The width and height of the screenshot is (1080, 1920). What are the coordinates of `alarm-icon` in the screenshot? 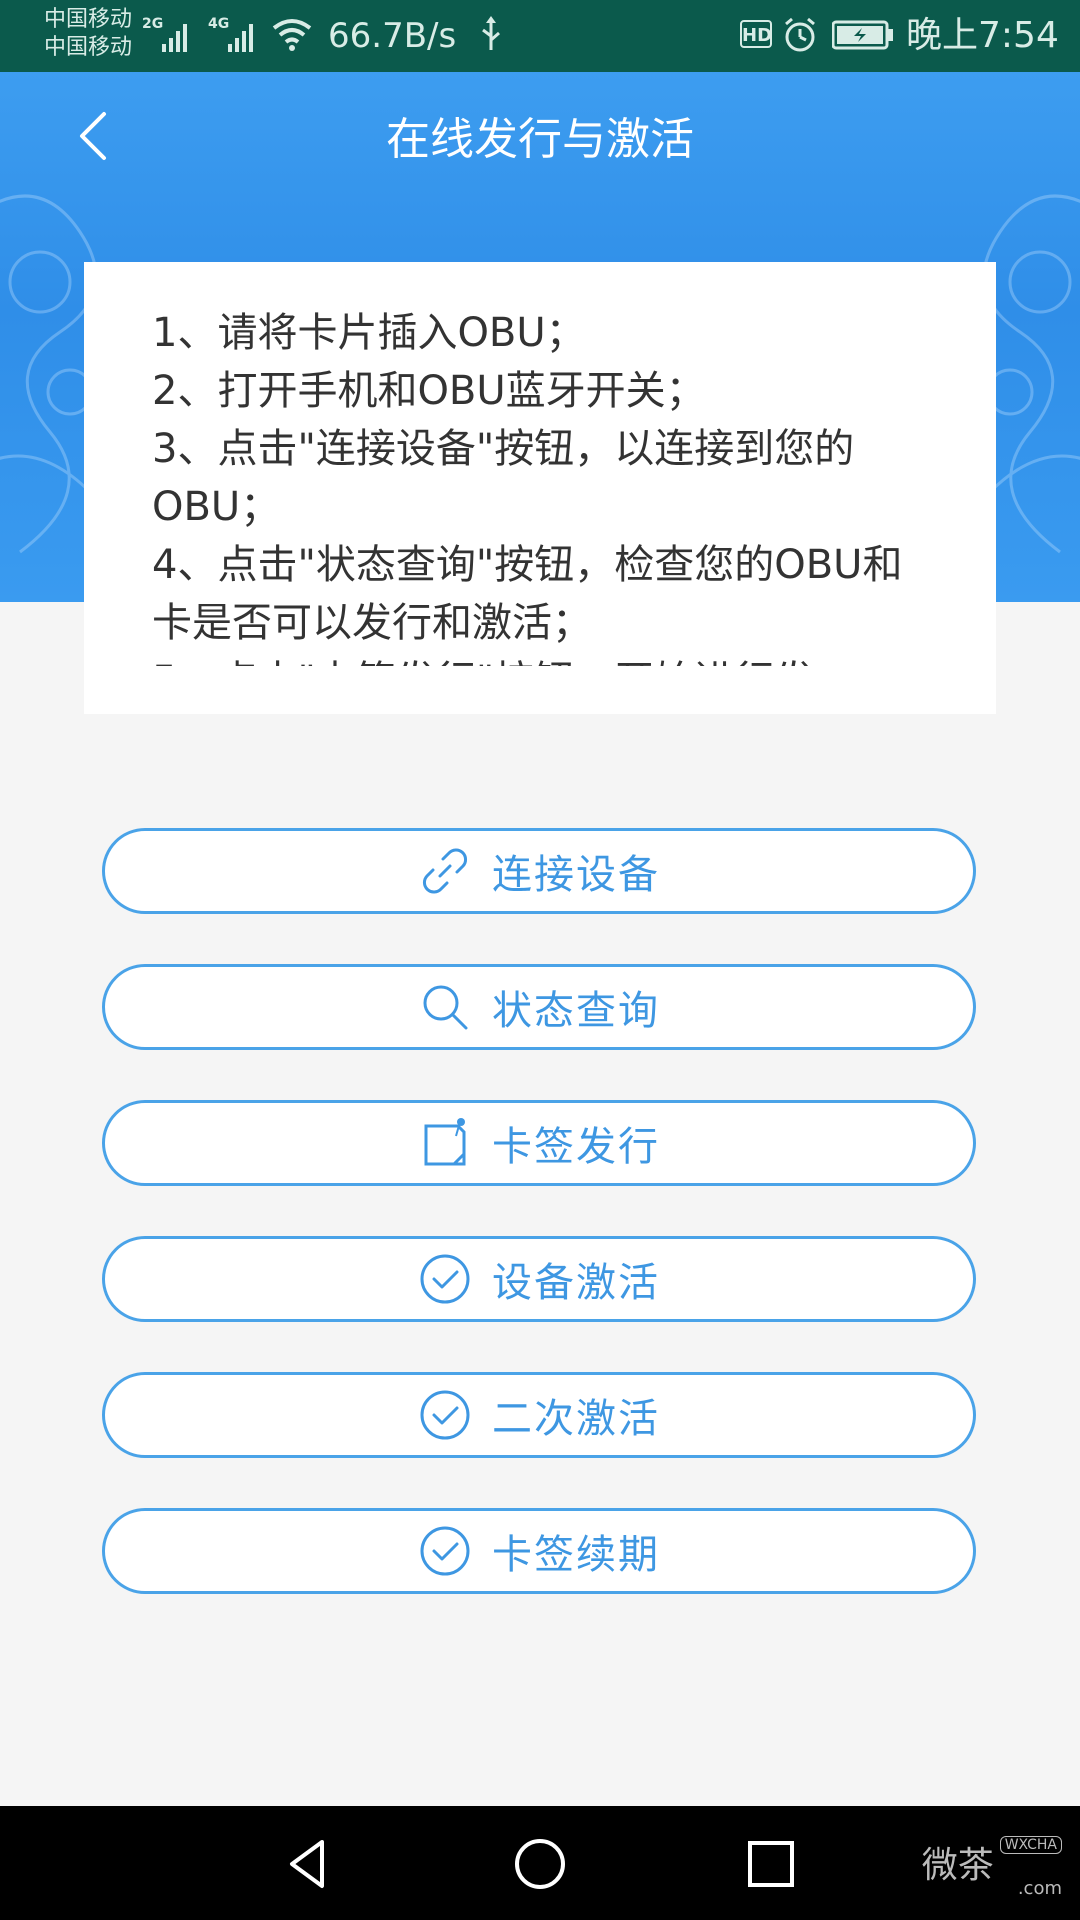 It's located at (800, 34).